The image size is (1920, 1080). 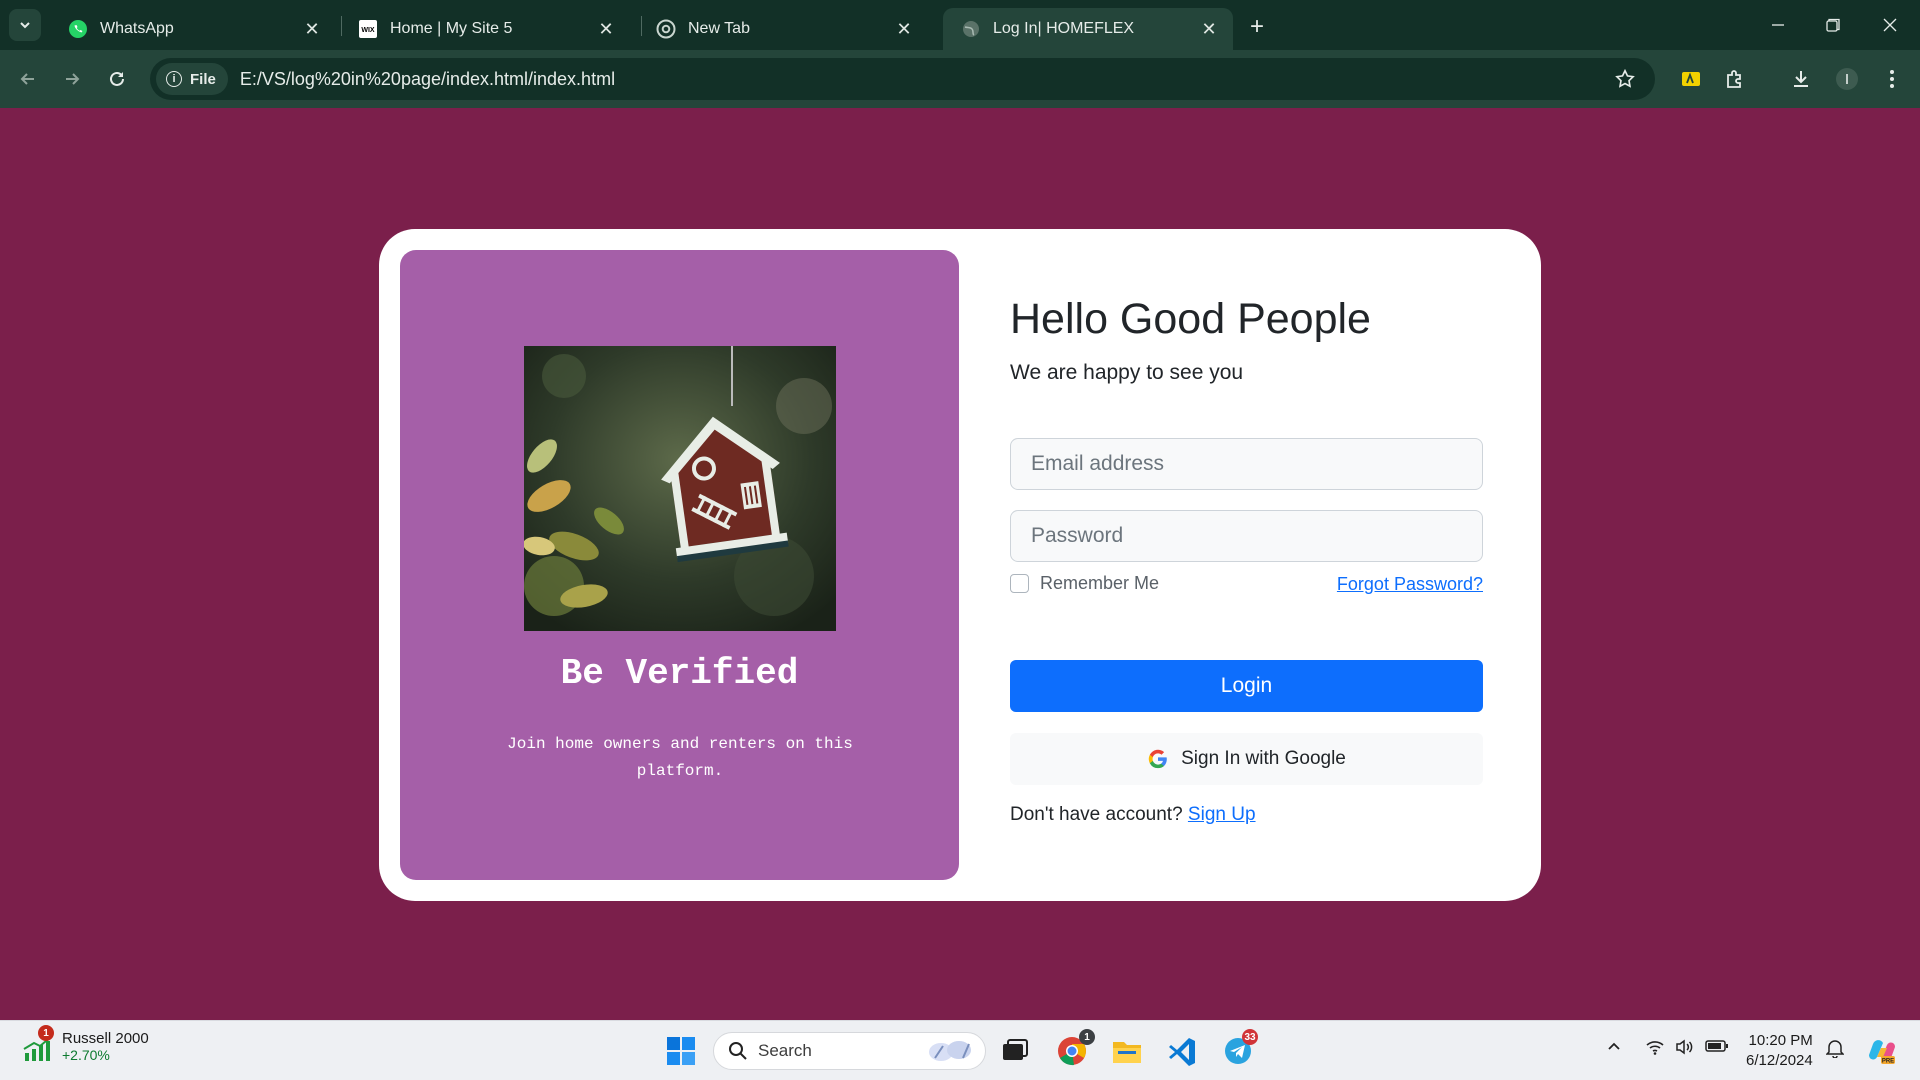 I want to click on globe-icon, so click(x=971, y=29).